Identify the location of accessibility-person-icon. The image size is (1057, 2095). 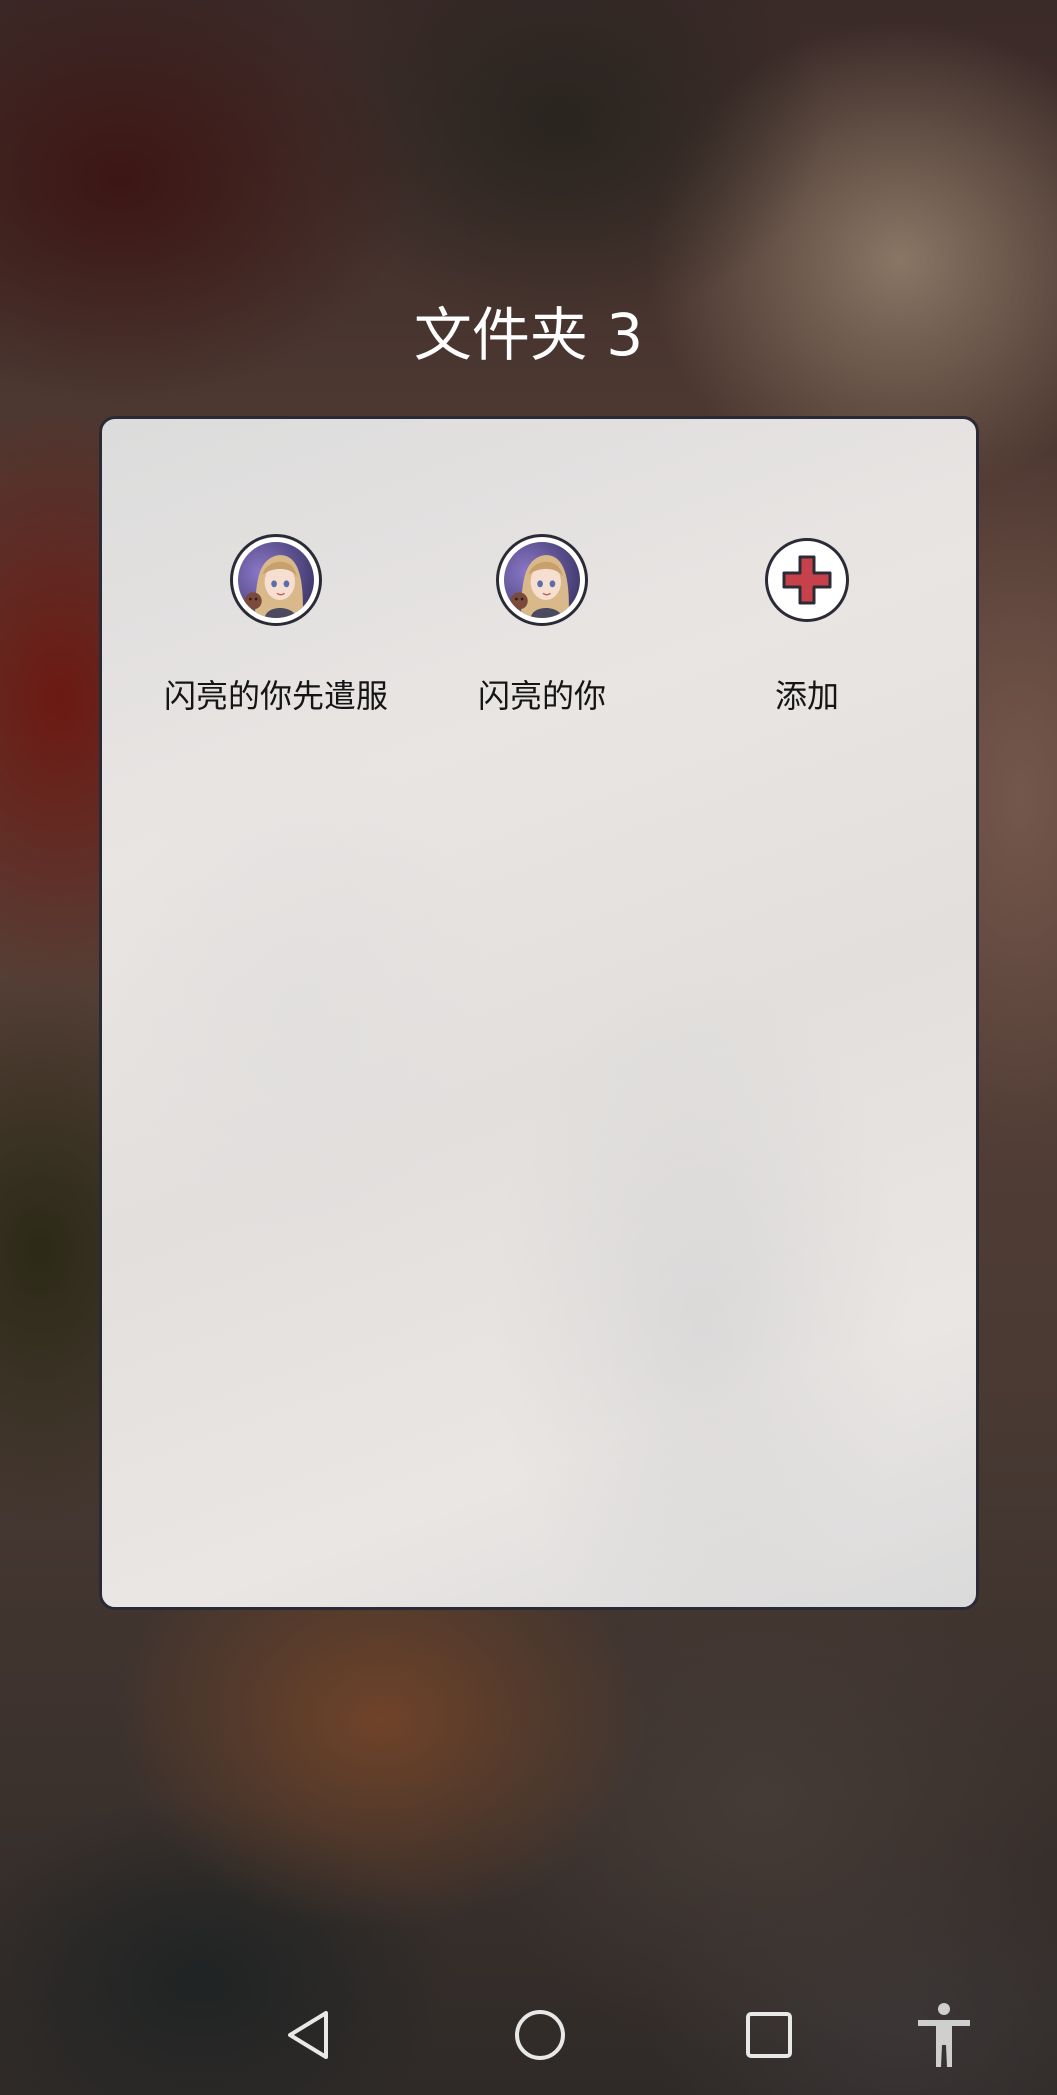
(944, 2035).